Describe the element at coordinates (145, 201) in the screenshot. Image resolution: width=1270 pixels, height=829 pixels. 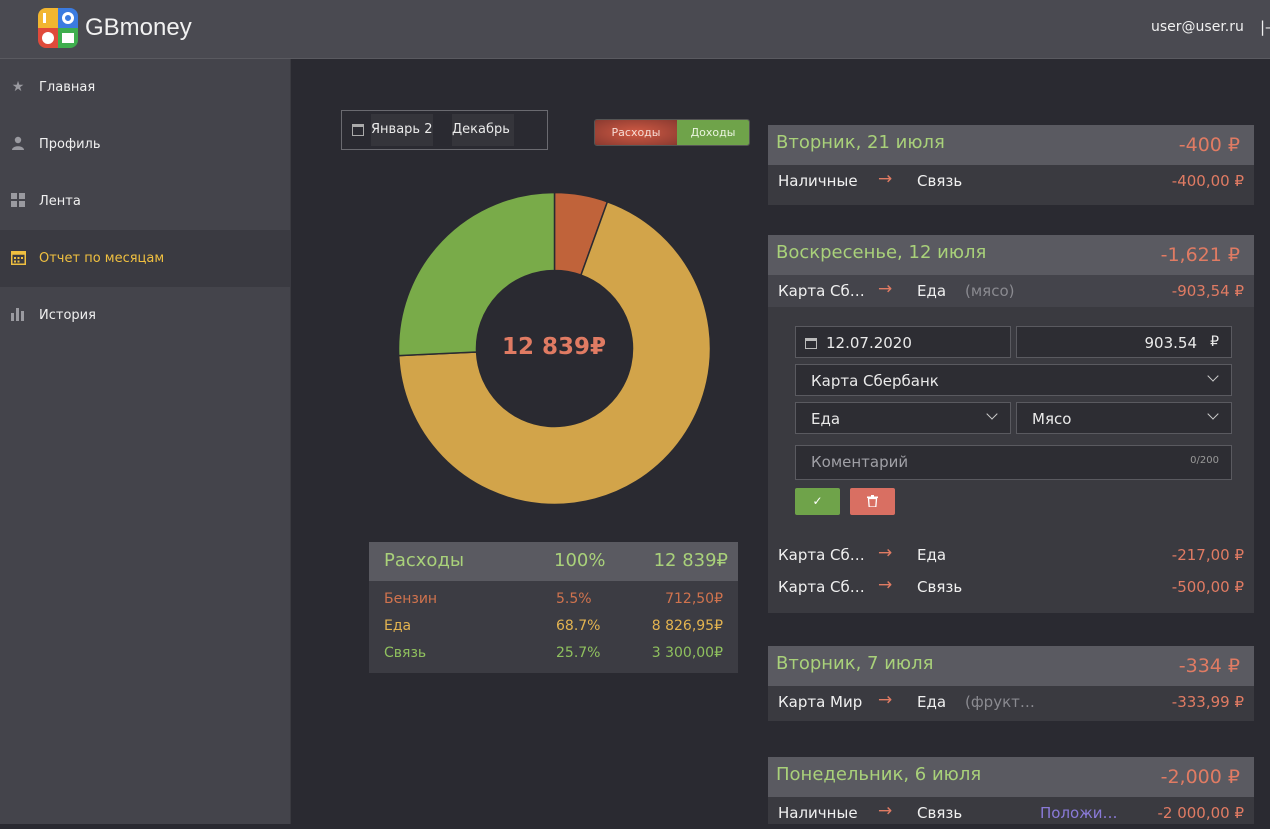
I see `sidebar-item-feed: Лента` at that location.